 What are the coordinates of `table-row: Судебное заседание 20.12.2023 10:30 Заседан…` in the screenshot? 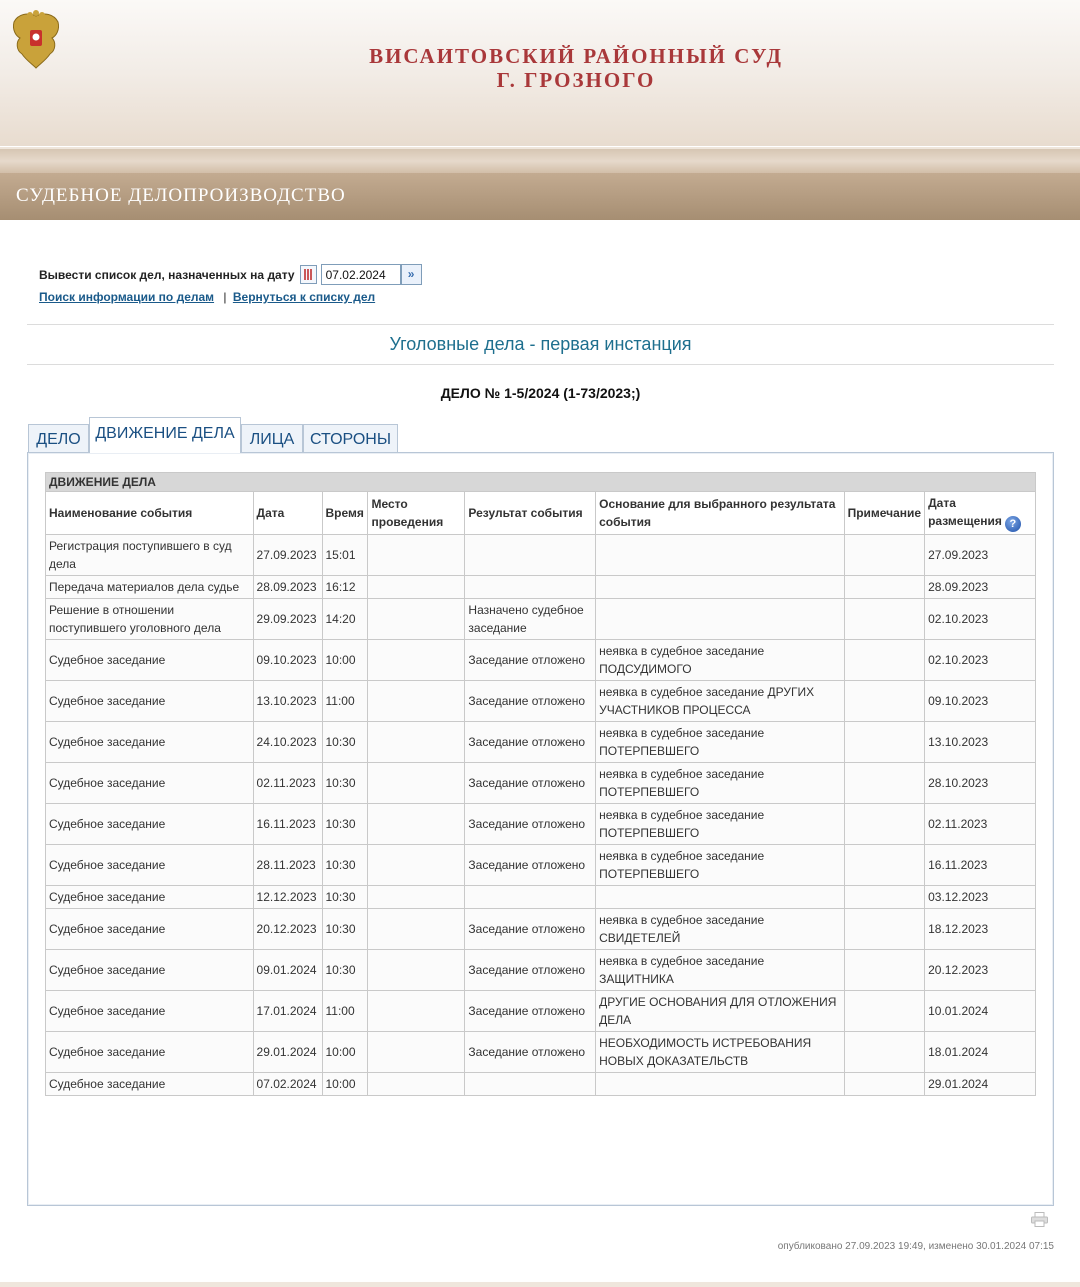 It's located at (540, 929).